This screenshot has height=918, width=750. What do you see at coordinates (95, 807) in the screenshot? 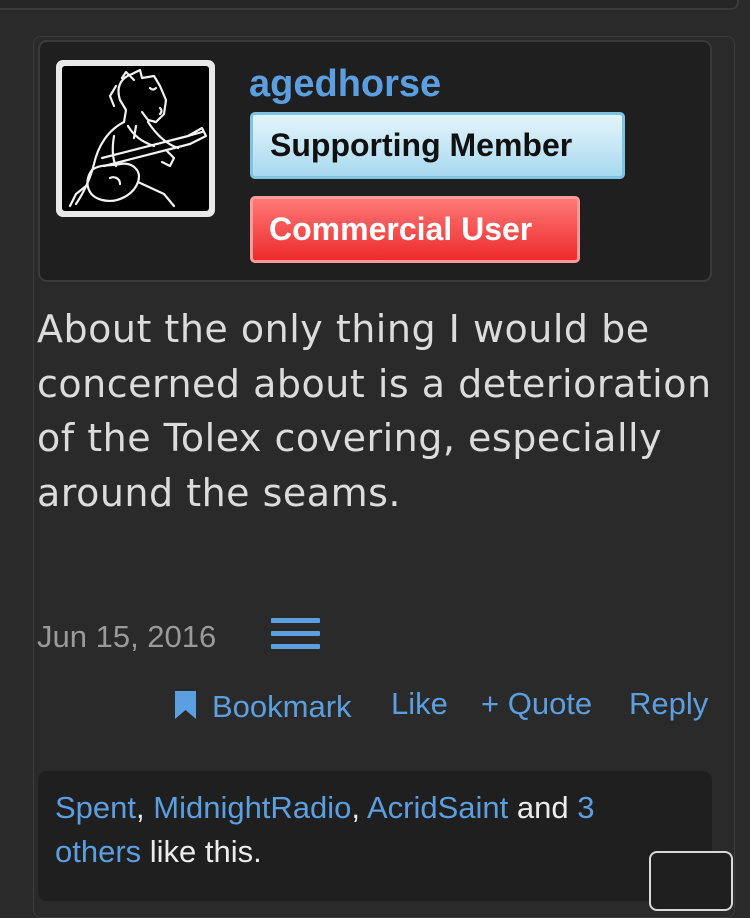
I see `liker-link: Spent` at bounding box center [95, 807].